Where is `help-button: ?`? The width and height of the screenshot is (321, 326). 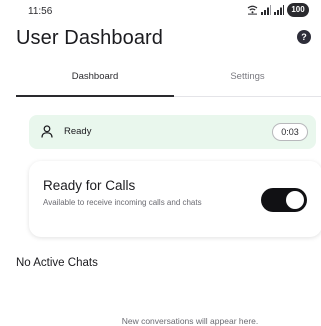
help-button: ? is located at coordinates (304, 37).